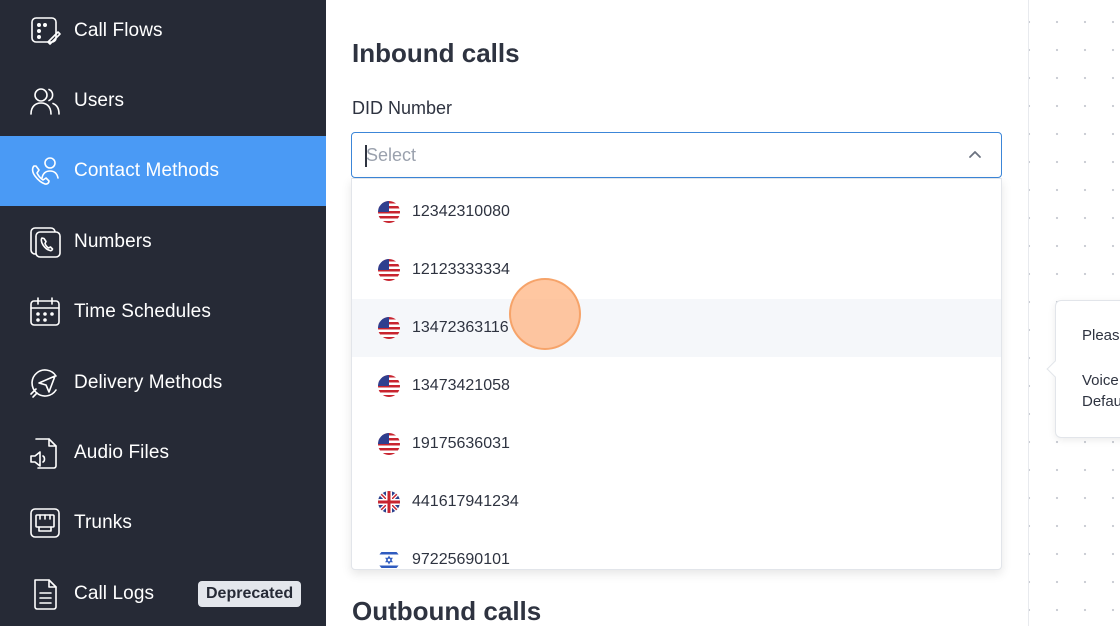 The height and width of the screenshot is (626, 1120). I want to click on sidebar-item-label: Time Schedules, so click(142, 311).